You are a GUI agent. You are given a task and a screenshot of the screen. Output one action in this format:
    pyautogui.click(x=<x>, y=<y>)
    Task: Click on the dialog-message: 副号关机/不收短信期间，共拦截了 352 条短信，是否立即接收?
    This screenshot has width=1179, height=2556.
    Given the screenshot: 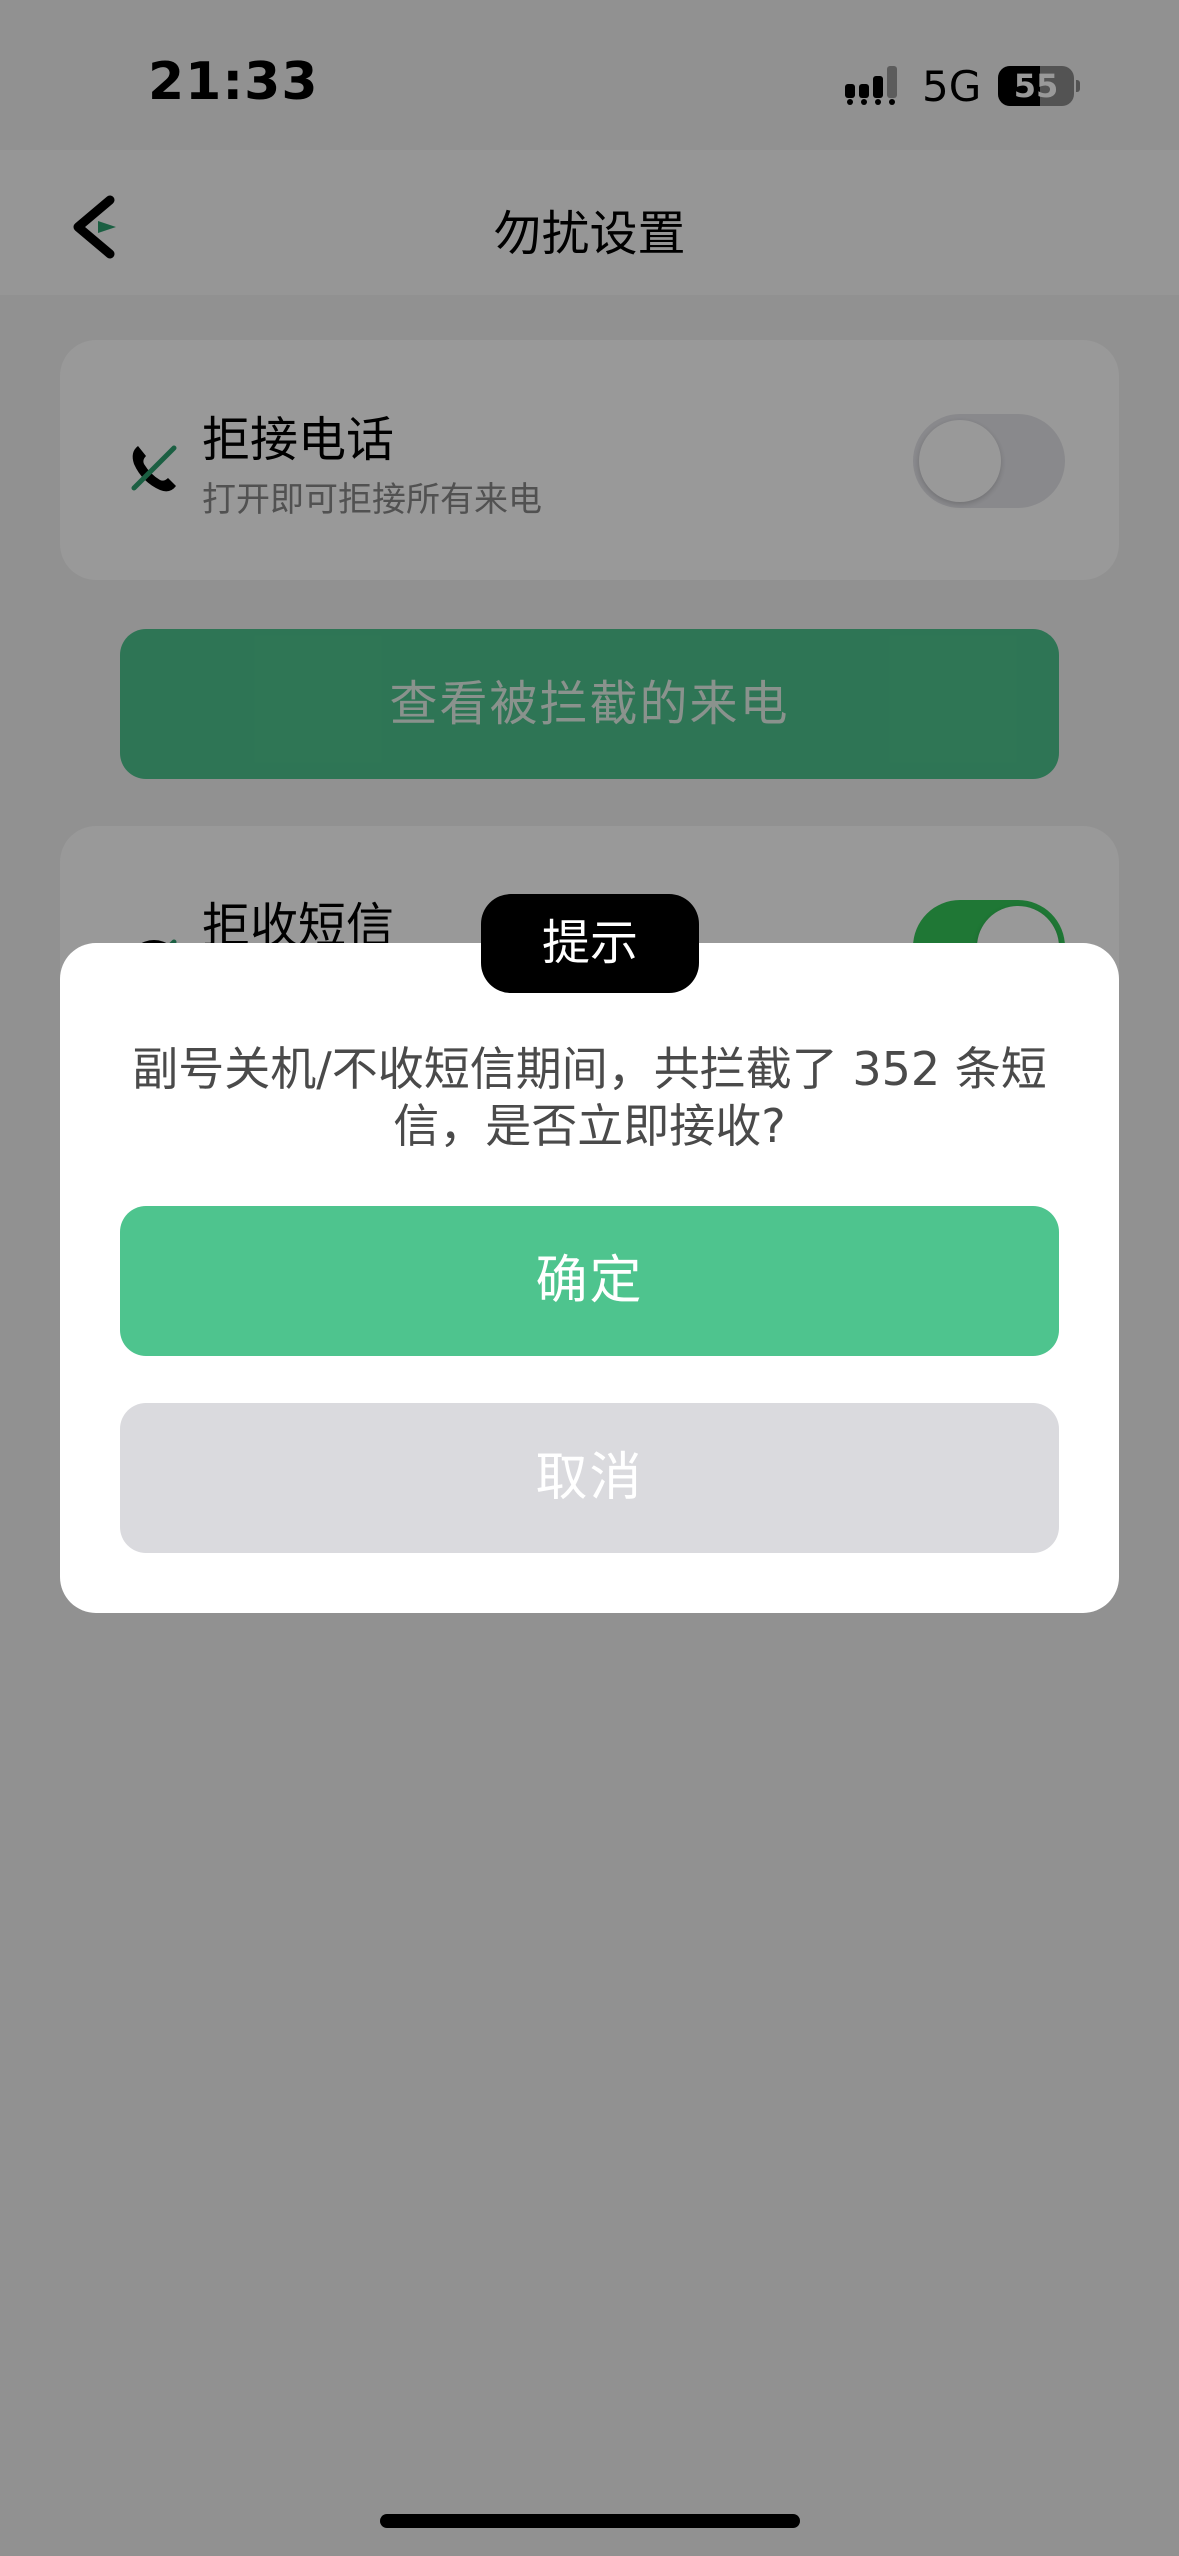 What is the action you would take?
    pyautogui.click(x=589, y=1097)
    